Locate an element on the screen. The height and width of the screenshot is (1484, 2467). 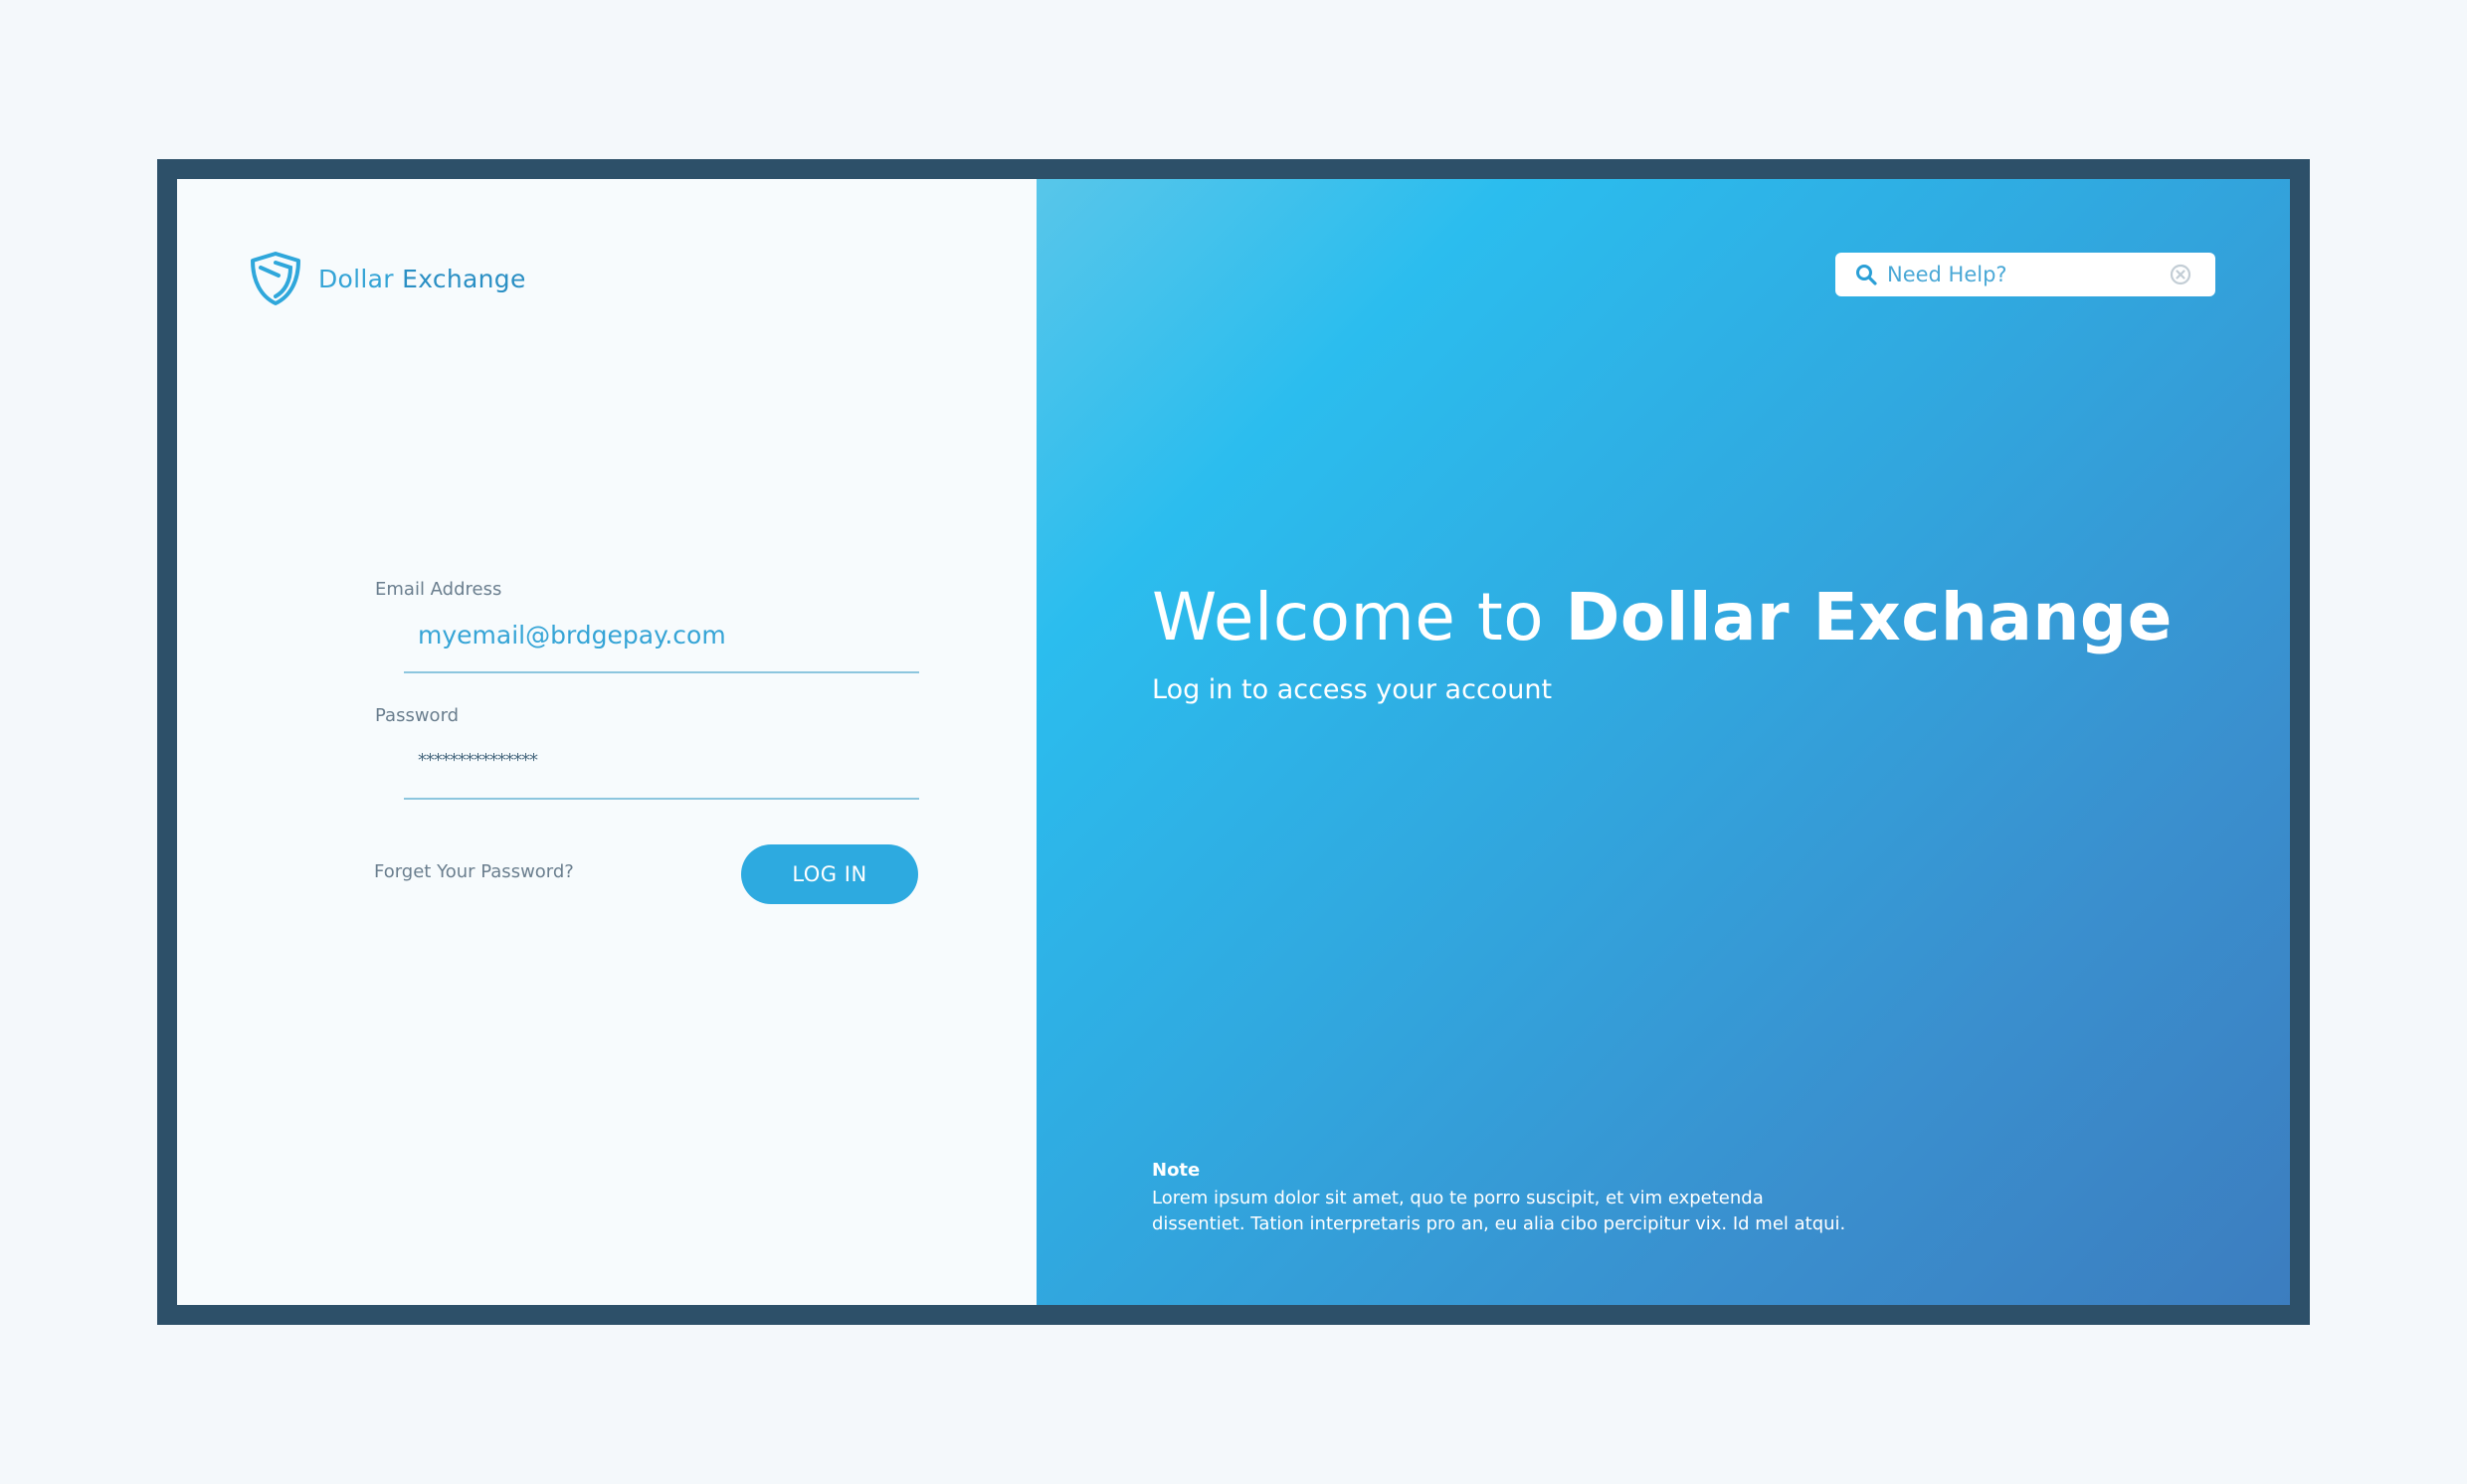
welcome-subtitle: Log in to access your account is located at coordinates (1353, 689).